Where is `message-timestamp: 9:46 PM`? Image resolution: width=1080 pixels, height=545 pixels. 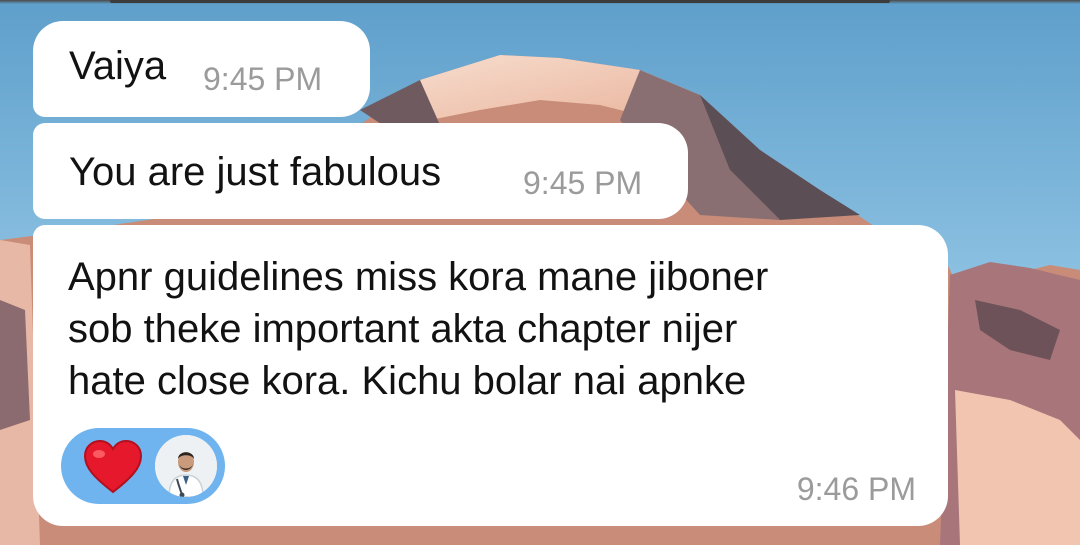
message-timestamp: 9:46 PM is located at coordinates (856, 489).